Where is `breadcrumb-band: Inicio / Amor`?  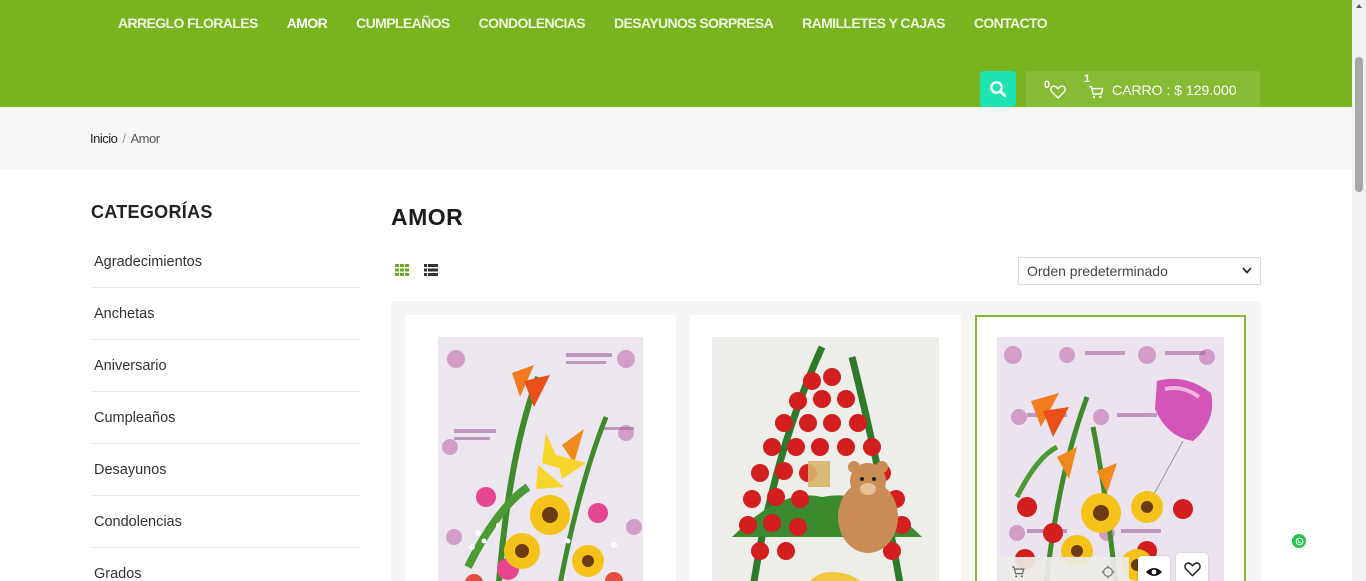 breadcrumb-band: Inicio / Amor is located at coordinates (676, 138).